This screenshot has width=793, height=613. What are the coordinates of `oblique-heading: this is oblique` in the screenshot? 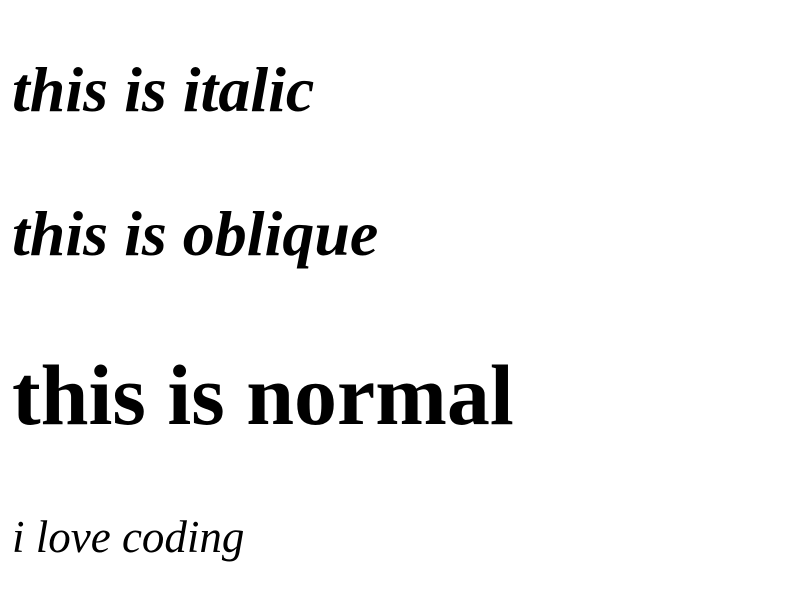 It's located at (195, 233).